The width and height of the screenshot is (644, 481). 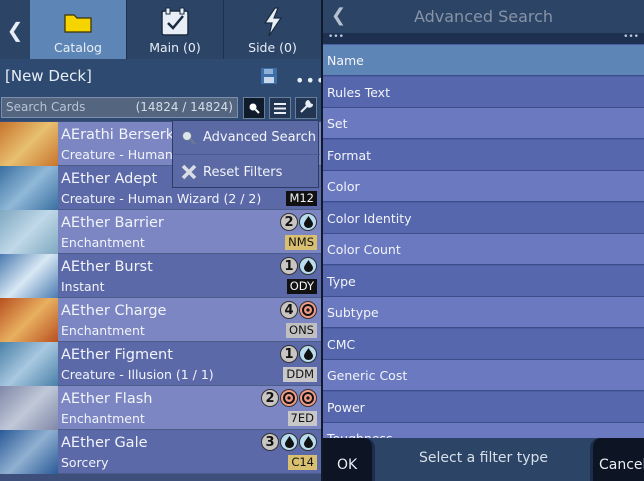 What do you see at coordinates (483, 281) in the screenshot?
I see `filter-type-item: Type` at bounding box center [483, 281].